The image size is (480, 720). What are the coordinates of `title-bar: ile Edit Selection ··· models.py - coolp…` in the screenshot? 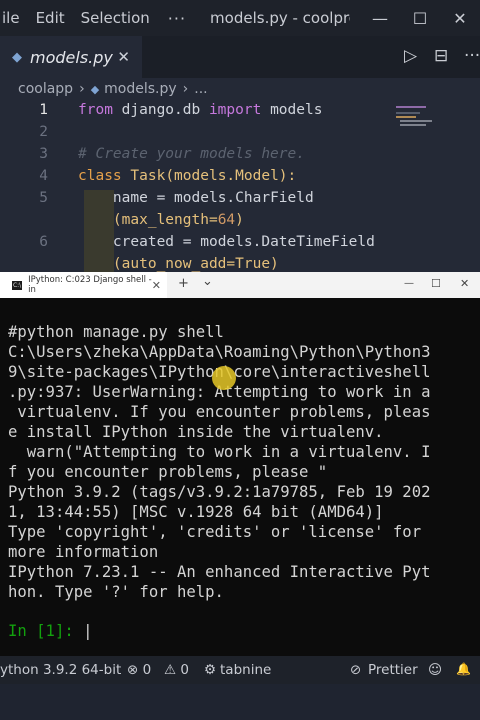 It's located at (240, 18).